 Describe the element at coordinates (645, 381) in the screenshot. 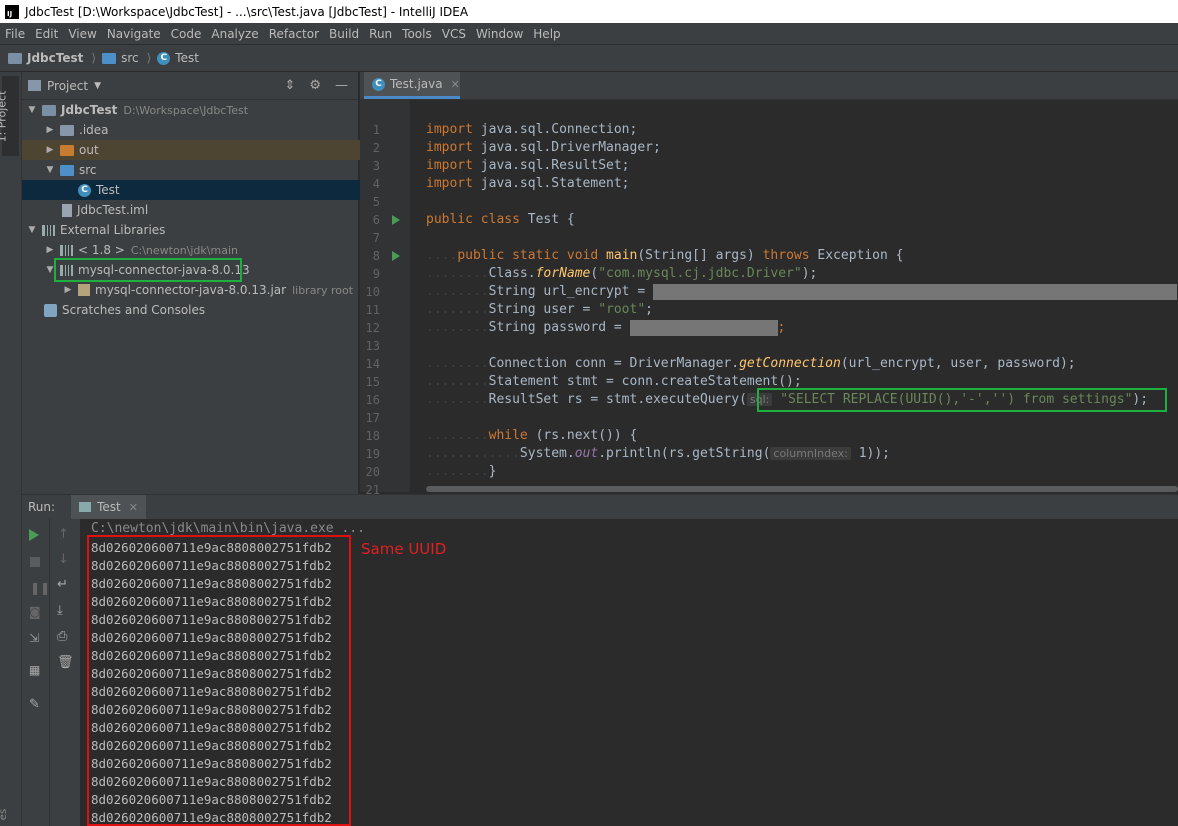

I see `code-text: Statement stmt = conn.createStatement();` at that location.